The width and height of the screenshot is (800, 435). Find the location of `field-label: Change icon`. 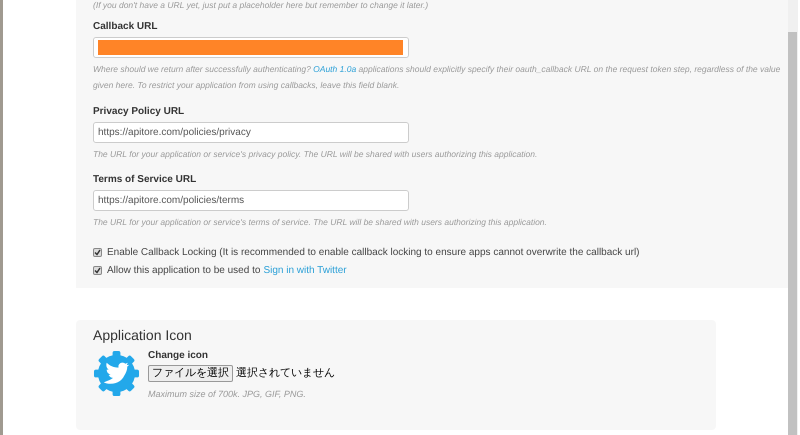

field-label: Change icon is located at coordinates (179, 356).